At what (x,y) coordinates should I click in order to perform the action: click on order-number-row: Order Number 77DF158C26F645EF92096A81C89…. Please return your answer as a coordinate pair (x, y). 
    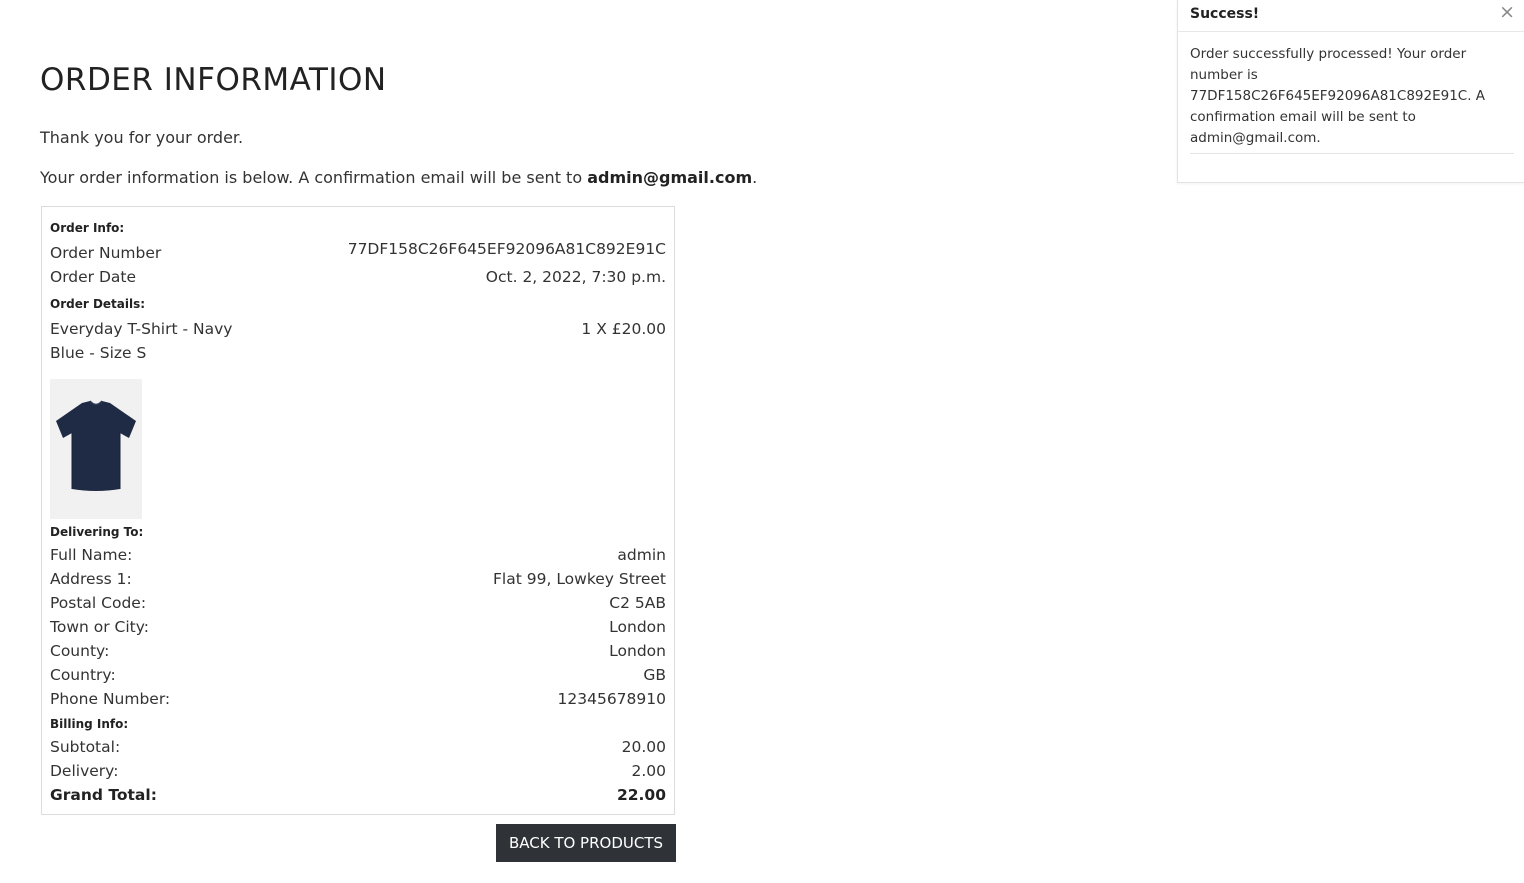
    Looking at the image, I should click on (358, 253).